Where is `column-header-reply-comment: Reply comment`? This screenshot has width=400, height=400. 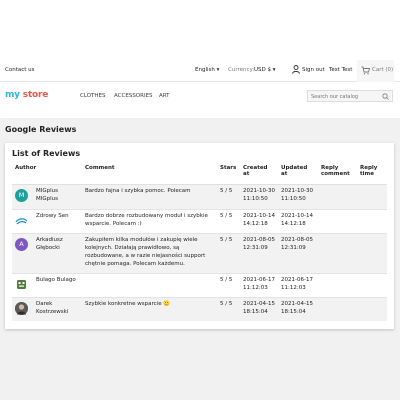 column-header-reply-comment: Reply comment is located at coordinates (337, 174).